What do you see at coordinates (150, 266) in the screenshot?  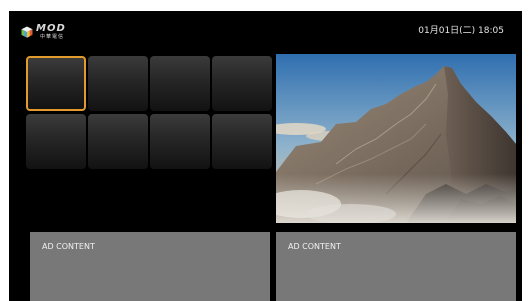 I see `ad-panel-left: AD CONTENT` at bounding box center [150, 266].